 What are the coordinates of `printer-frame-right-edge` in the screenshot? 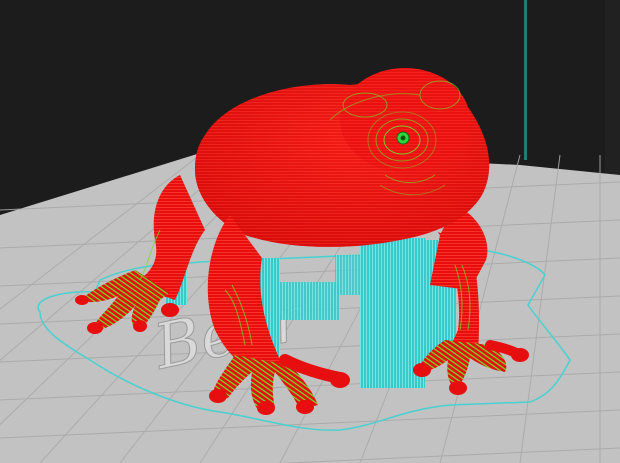 It's located at (612, 100).